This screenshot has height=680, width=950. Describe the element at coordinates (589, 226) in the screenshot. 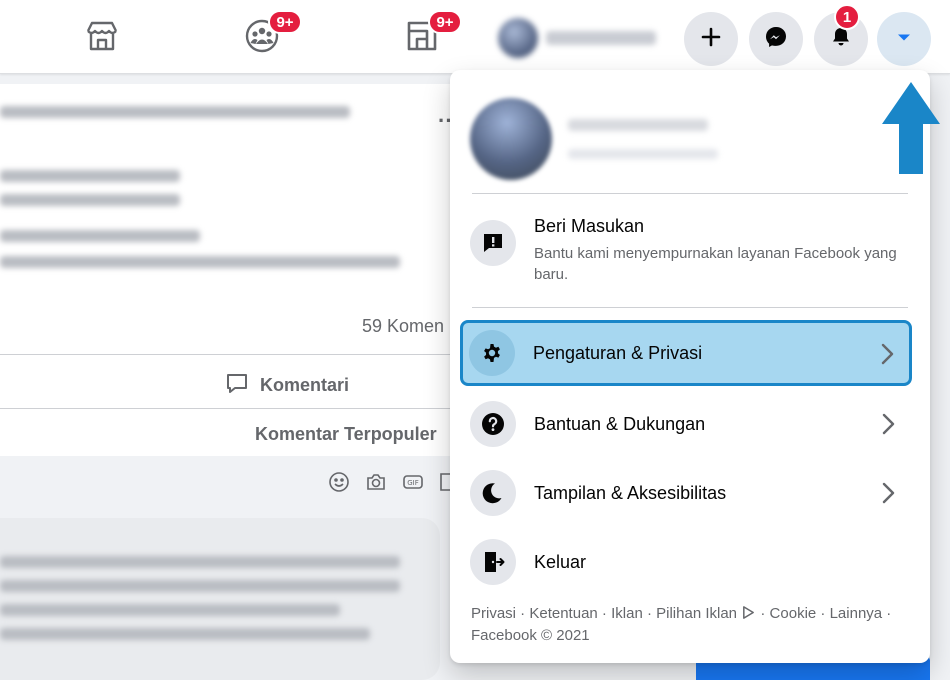

I see `feedback-title: Beri Masukan` at that location.